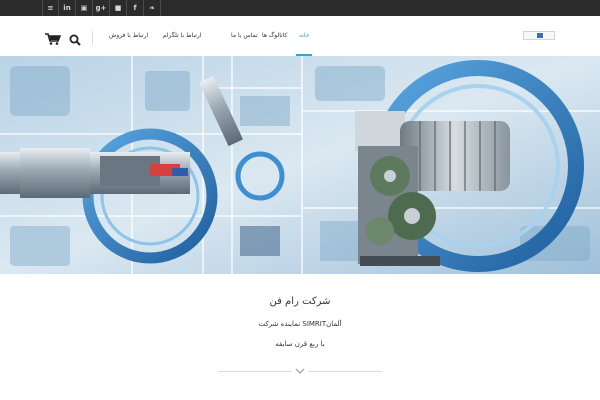  I want to click on chevron-down-icon, so click(300, 371).